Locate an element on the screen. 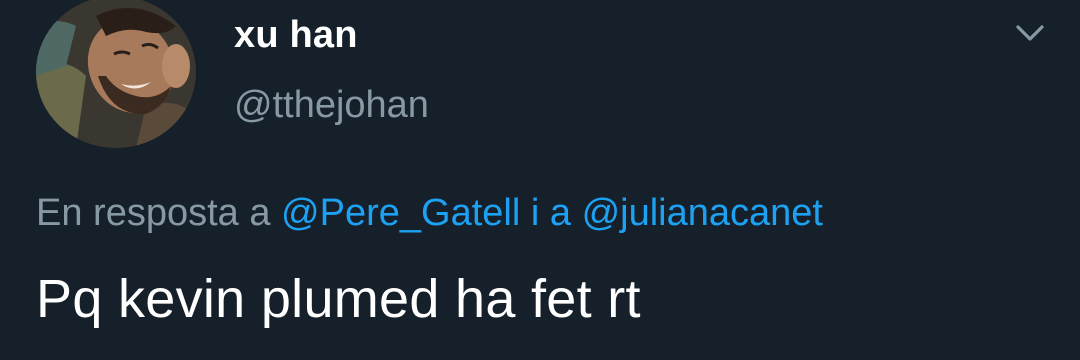 Image resolution: width=1080 pixels, height=360 pixels. mention-link-julianacanet: @julianacanet is located at coordinates (702, 213).